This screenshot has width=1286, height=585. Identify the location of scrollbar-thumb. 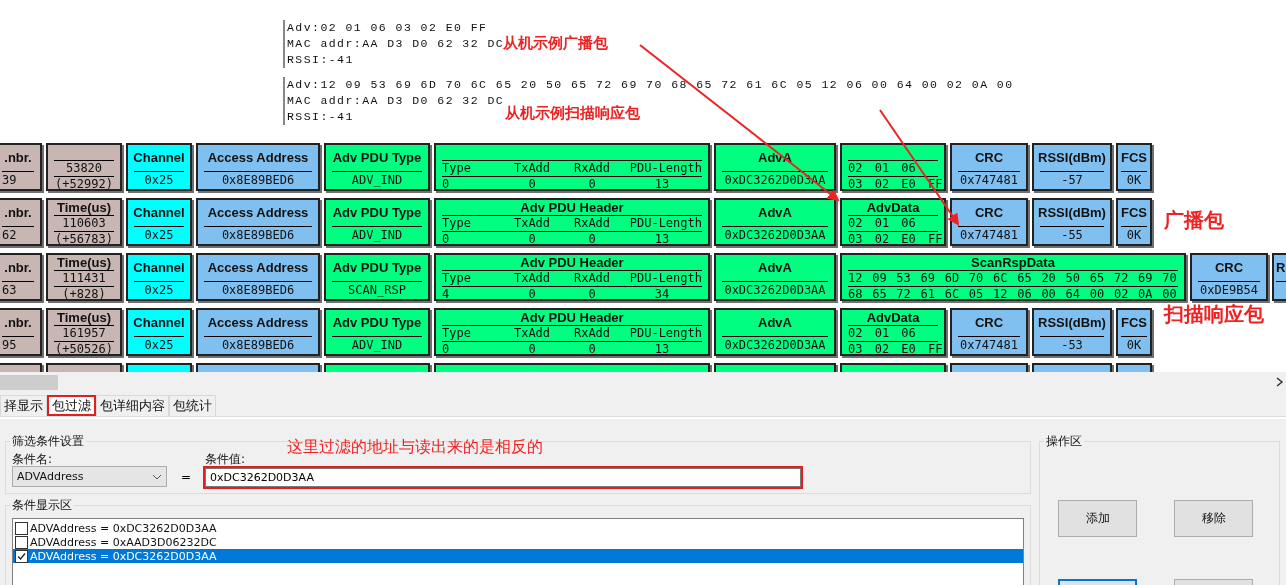
(29, 382).